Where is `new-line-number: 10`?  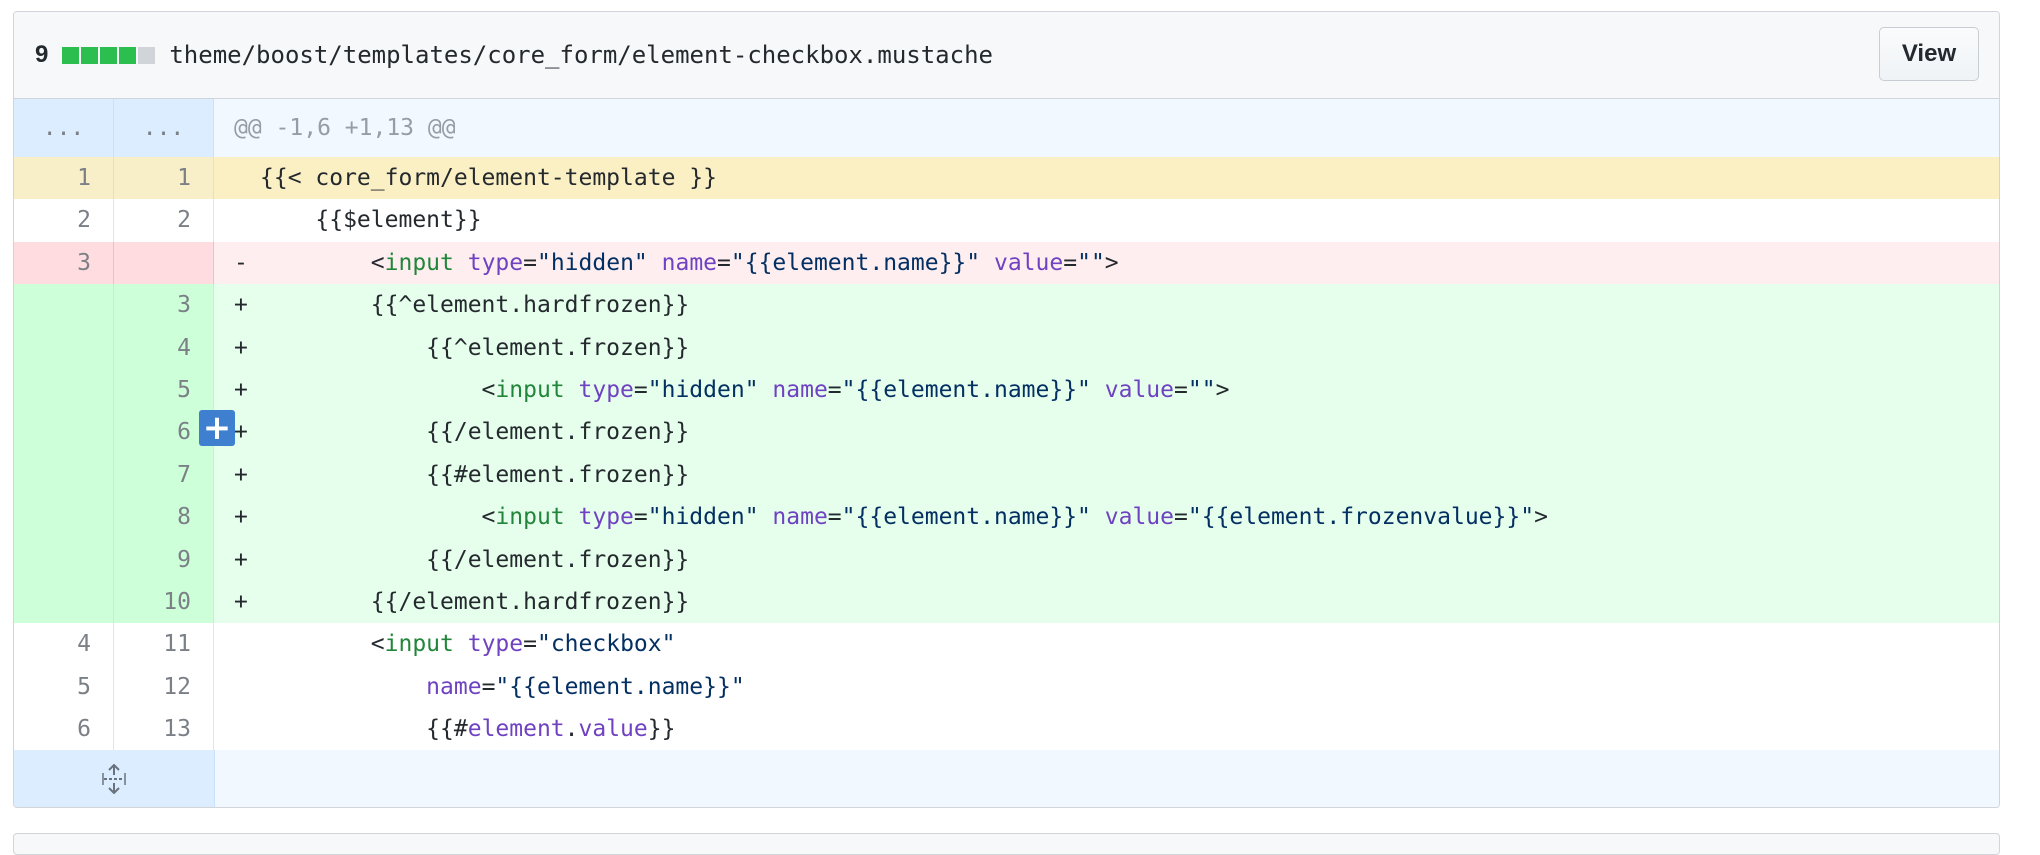
new-line-number: 10 is located at coordinates (164, 602).